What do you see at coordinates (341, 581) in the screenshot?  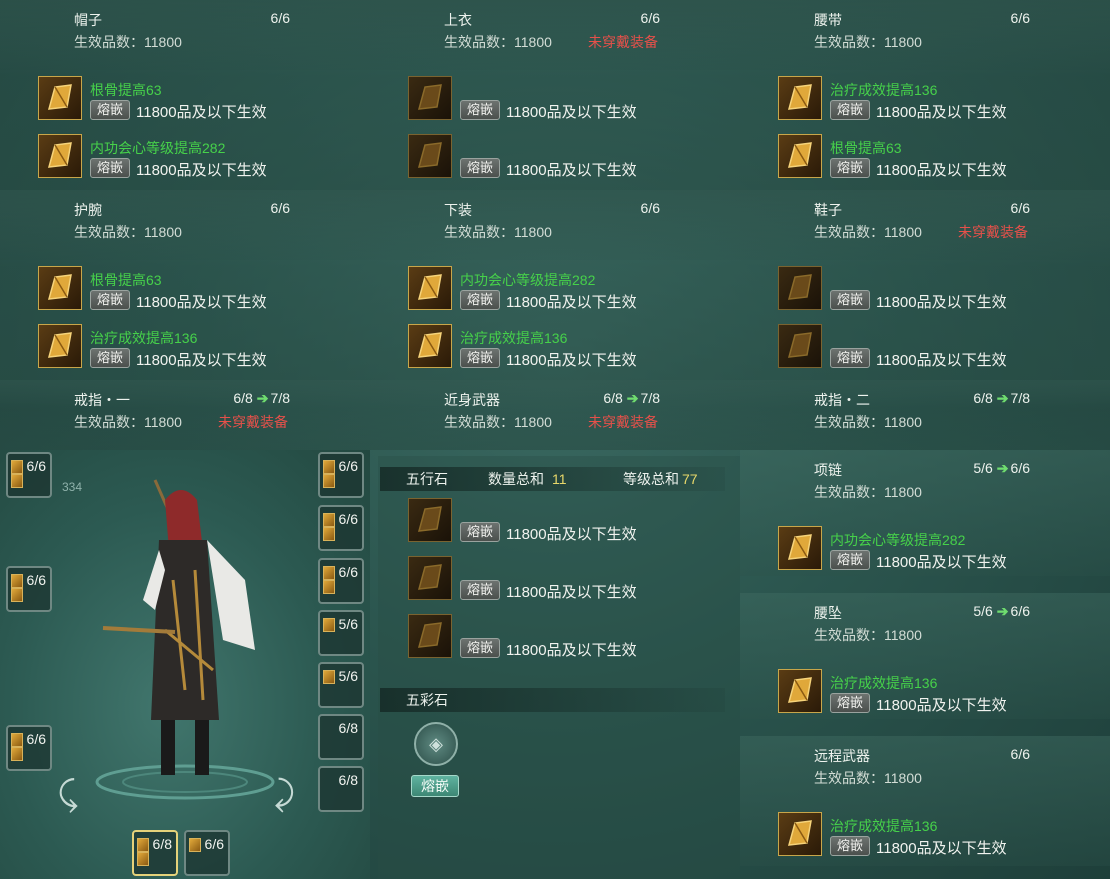 I see `equip-slot-right-3: 6/6` at bounding box center [341, 581].